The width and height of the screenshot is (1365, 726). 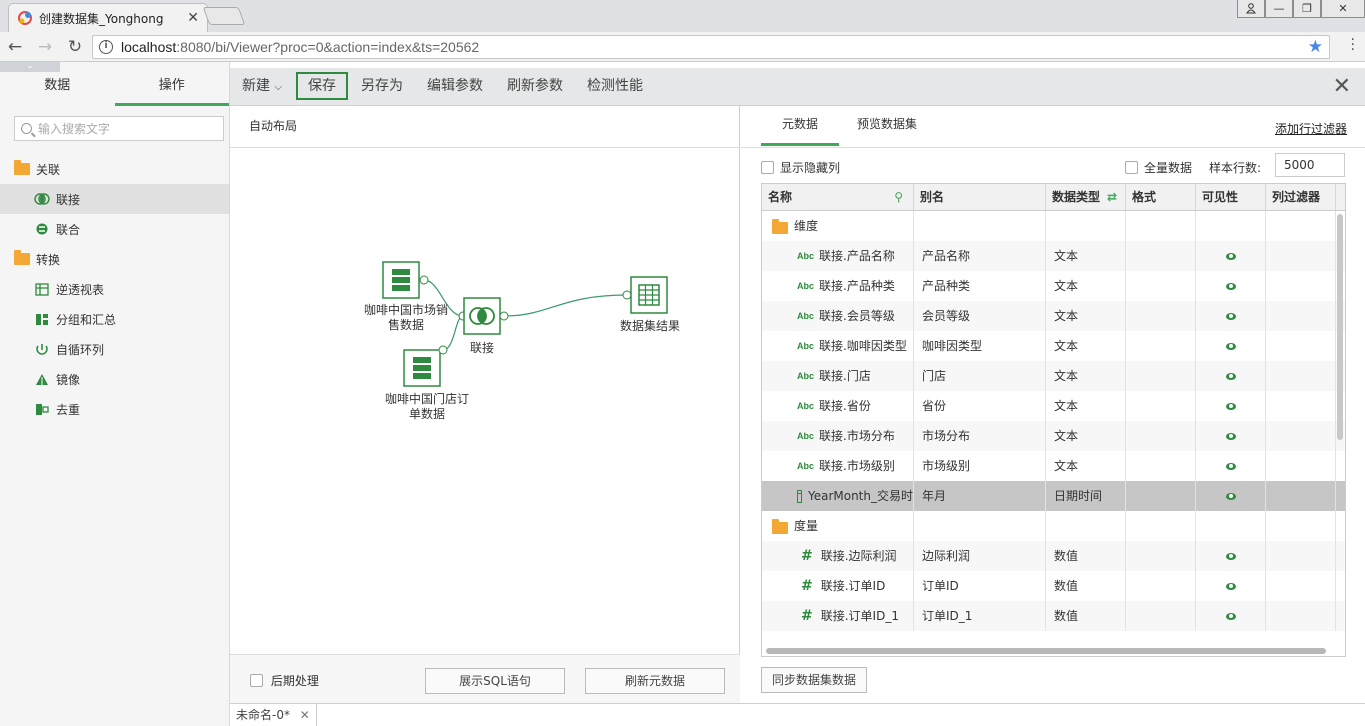 What do you see at coordinates (980, 556) in the screenshot?
I see `cell-alias: 边际利润` at bounding box center [980, 556].